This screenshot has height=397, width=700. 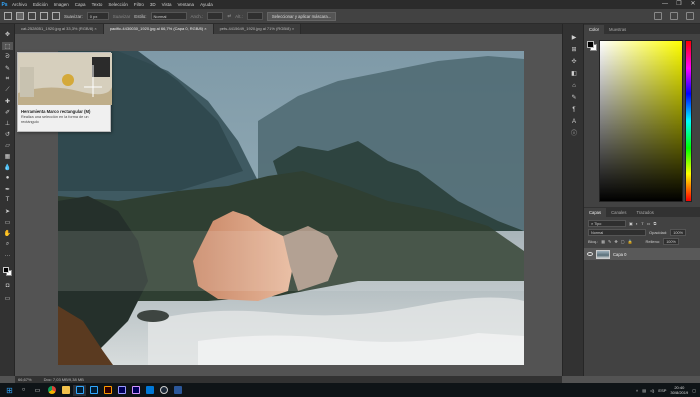 I want to click on volume-icon: ◁), so click(x=652, y=390).